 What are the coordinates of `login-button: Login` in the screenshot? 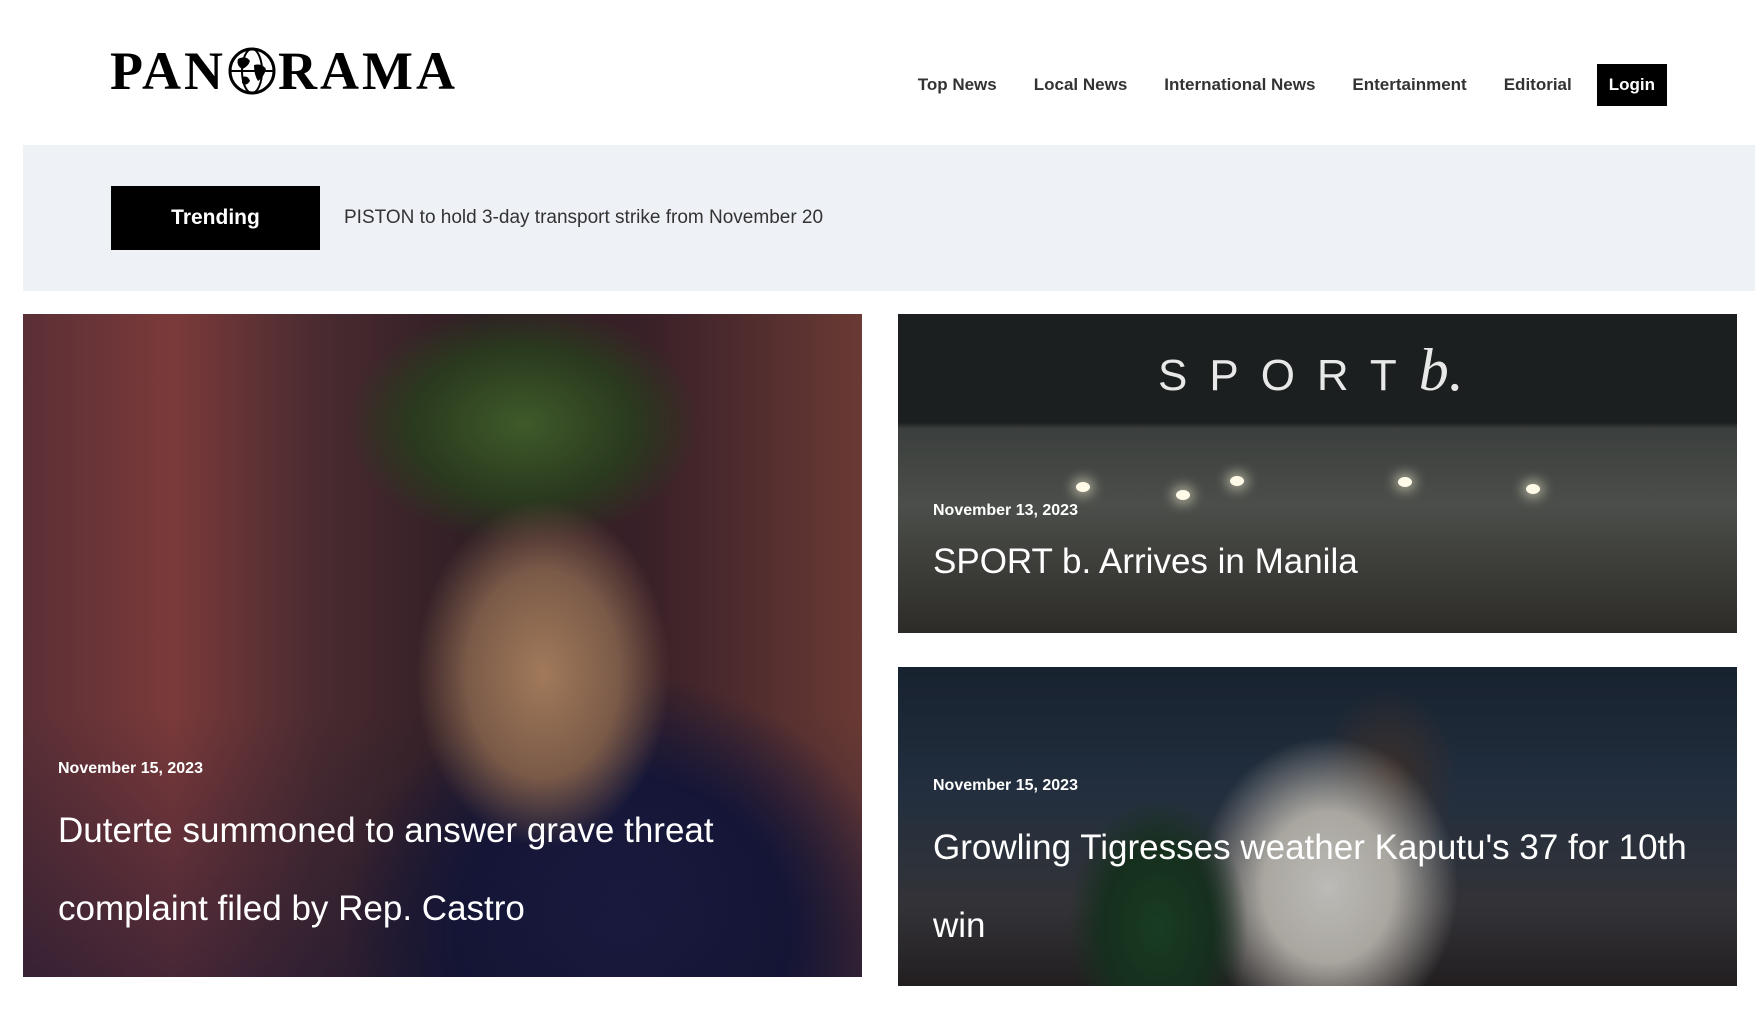 It's located at (1631, 85).